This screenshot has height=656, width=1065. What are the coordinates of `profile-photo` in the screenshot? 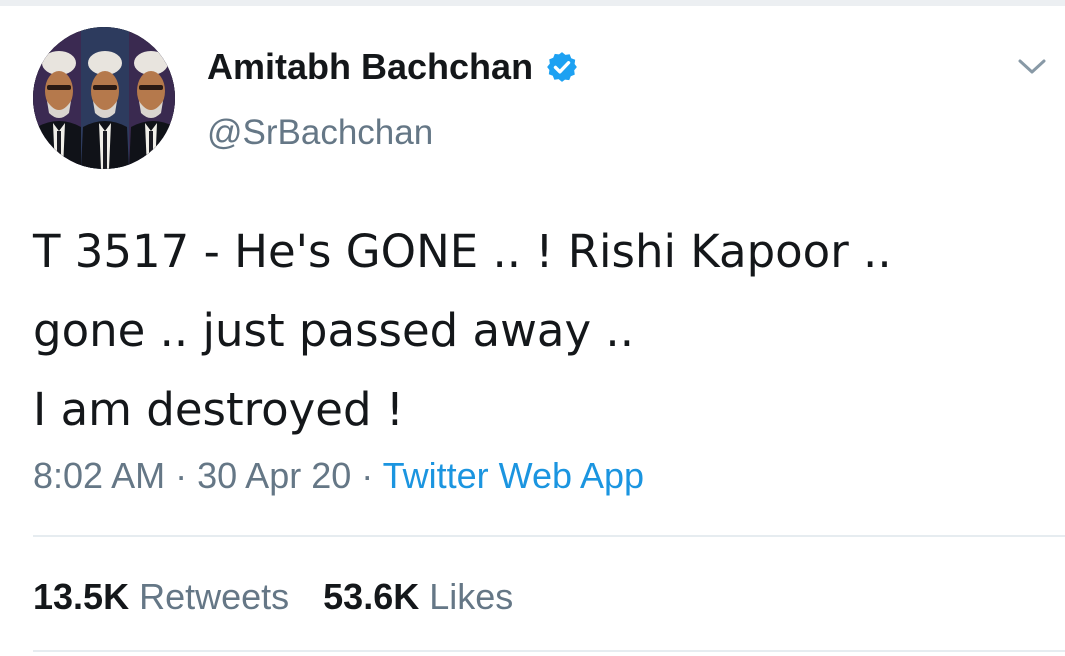 It's located at (104, 98).